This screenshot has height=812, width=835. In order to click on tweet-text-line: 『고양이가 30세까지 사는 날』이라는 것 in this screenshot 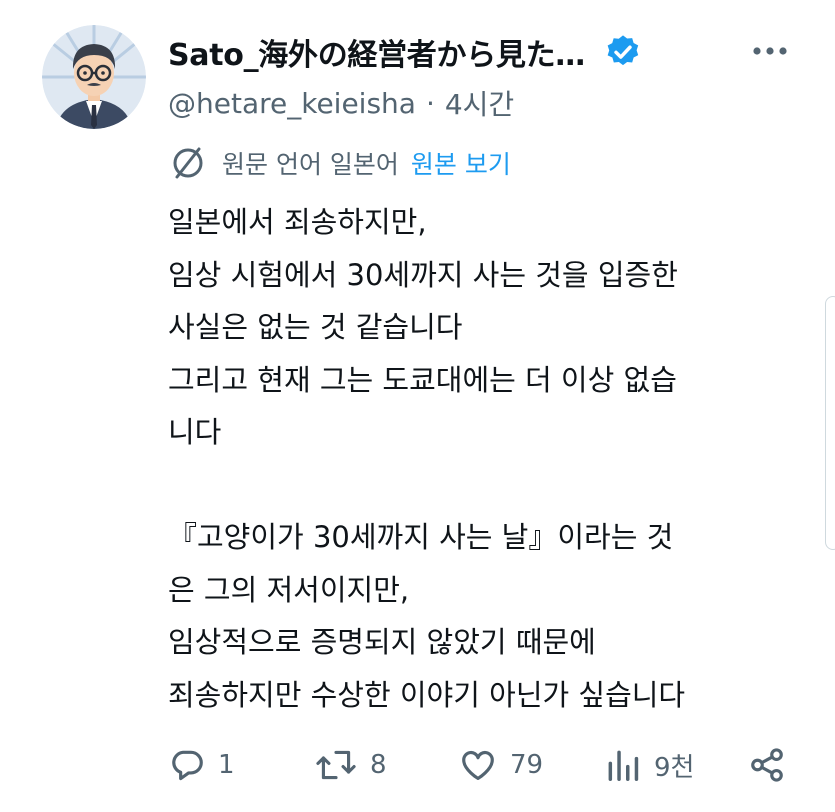, I will do `click(421, 537)`.